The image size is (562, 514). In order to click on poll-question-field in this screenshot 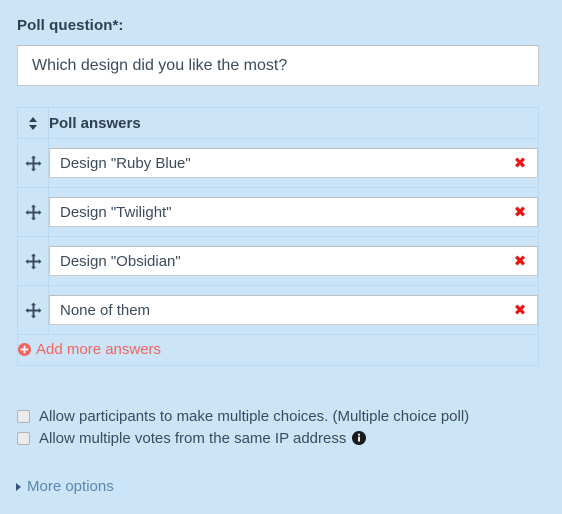, I will do `click(278, 65)`.